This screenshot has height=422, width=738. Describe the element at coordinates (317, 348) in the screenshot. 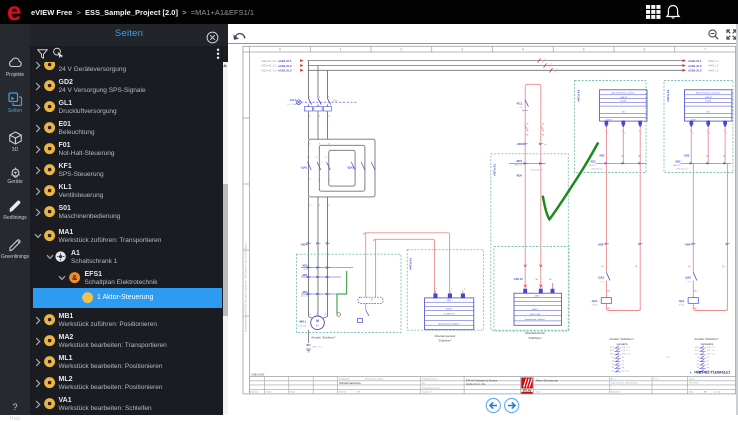

I see `svg-text: -XE1 / 1.1` at that location.